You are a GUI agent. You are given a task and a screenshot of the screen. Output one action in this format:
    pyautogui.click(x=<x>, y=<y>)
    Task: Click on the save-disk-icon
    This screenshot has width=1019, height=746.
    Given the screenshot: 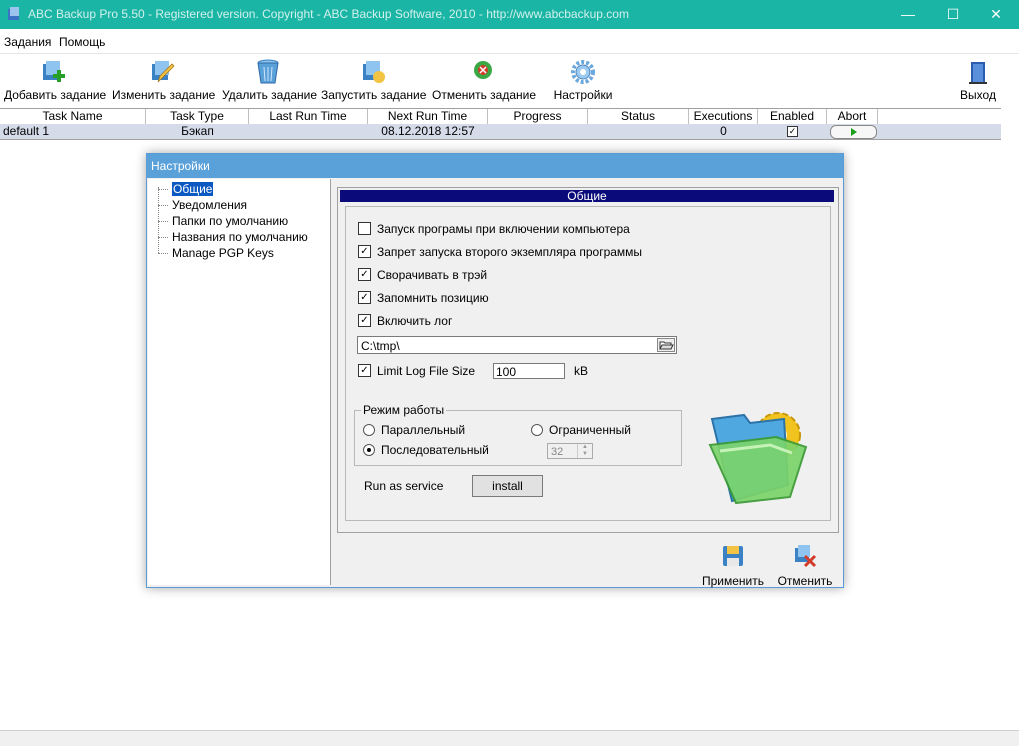 What is the action you would take?
    pyautogui.click(x=733, y=556)
    